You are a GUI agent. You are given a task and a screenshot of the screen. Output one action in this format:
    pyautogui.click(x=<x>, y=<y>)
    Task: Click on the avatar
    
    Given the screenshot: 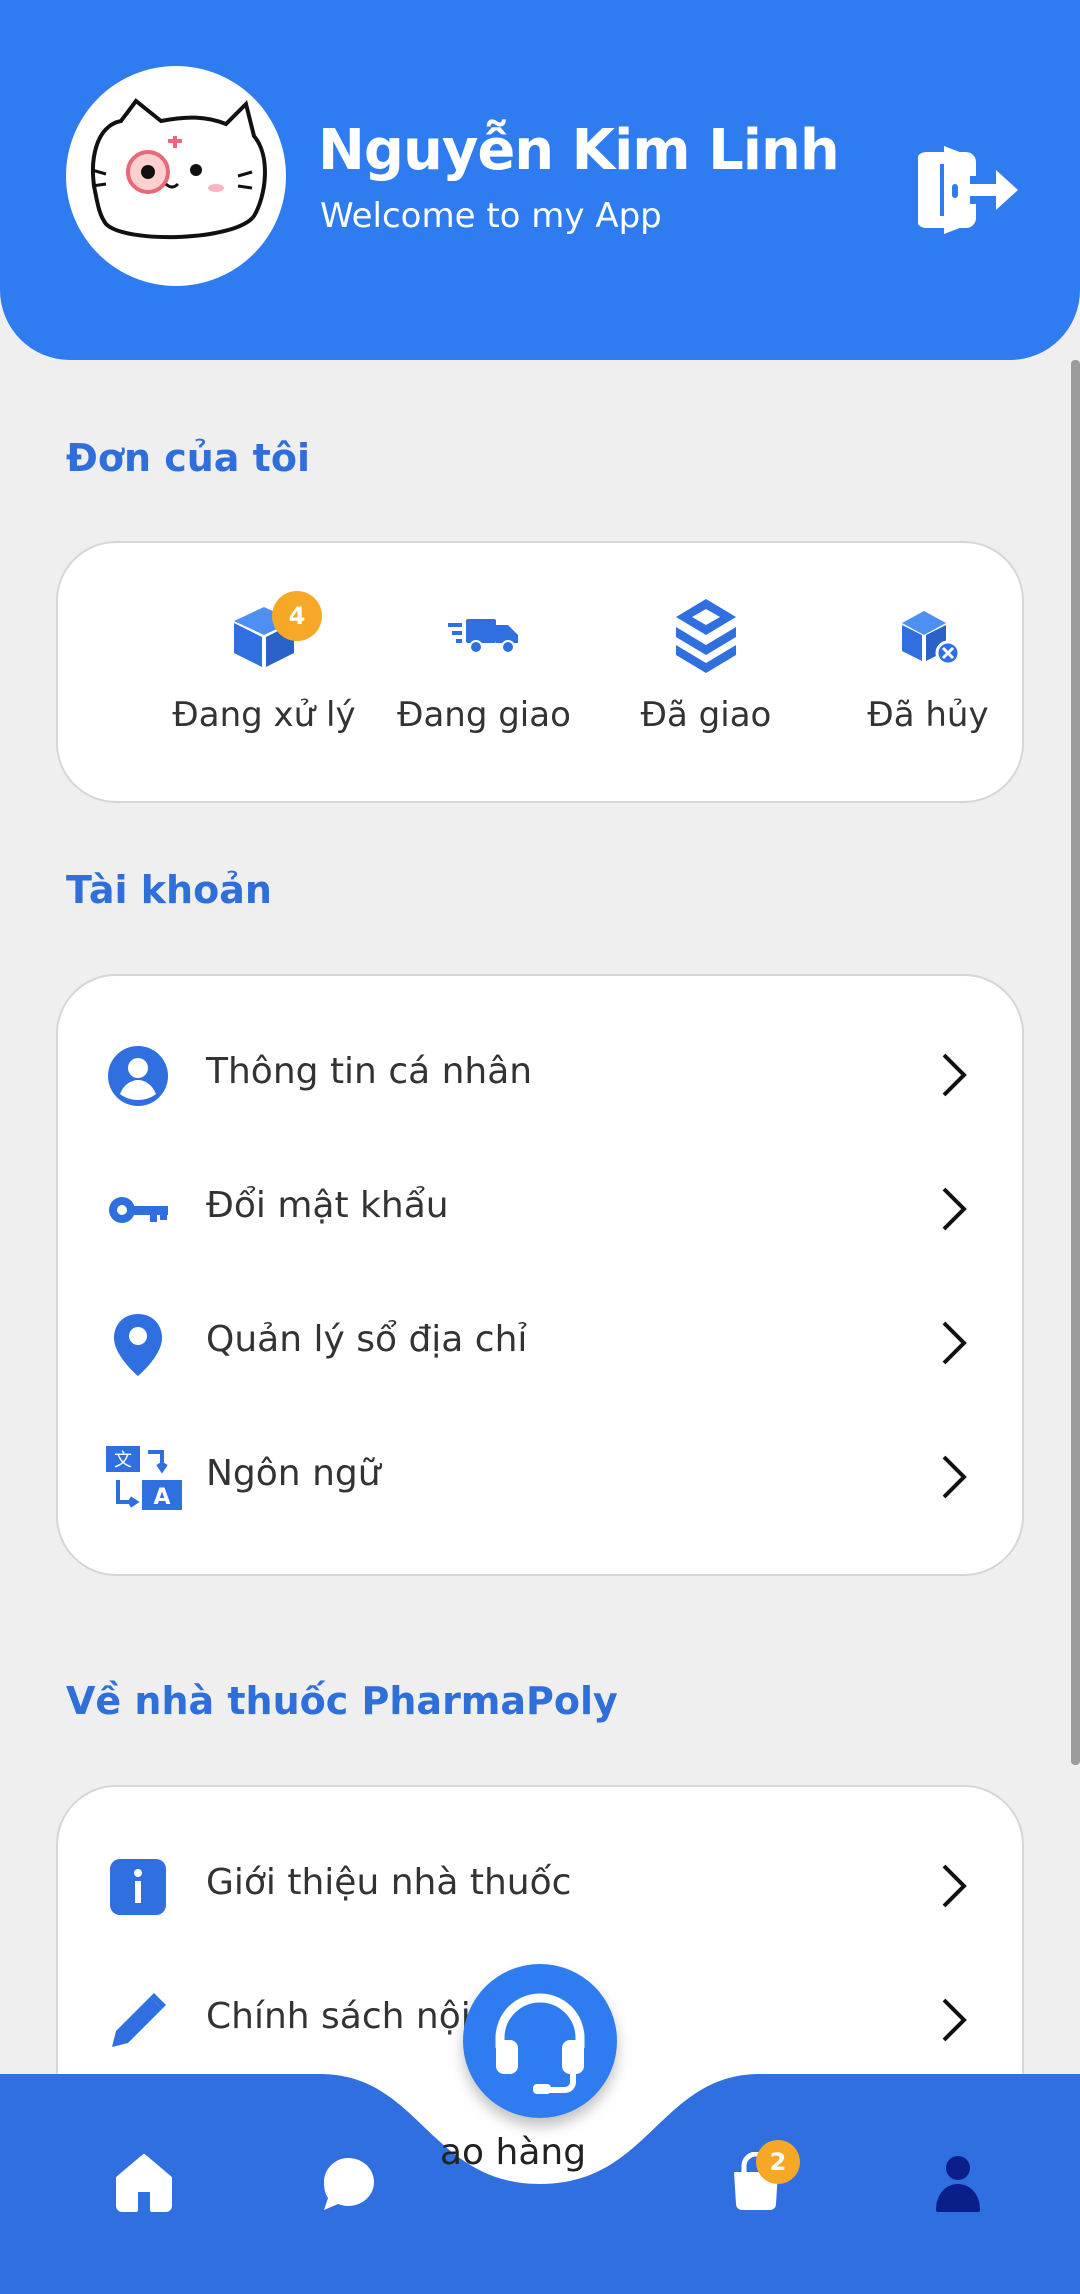 What is the action you would take?
    pyautogui.click(x=176, y=176)
    